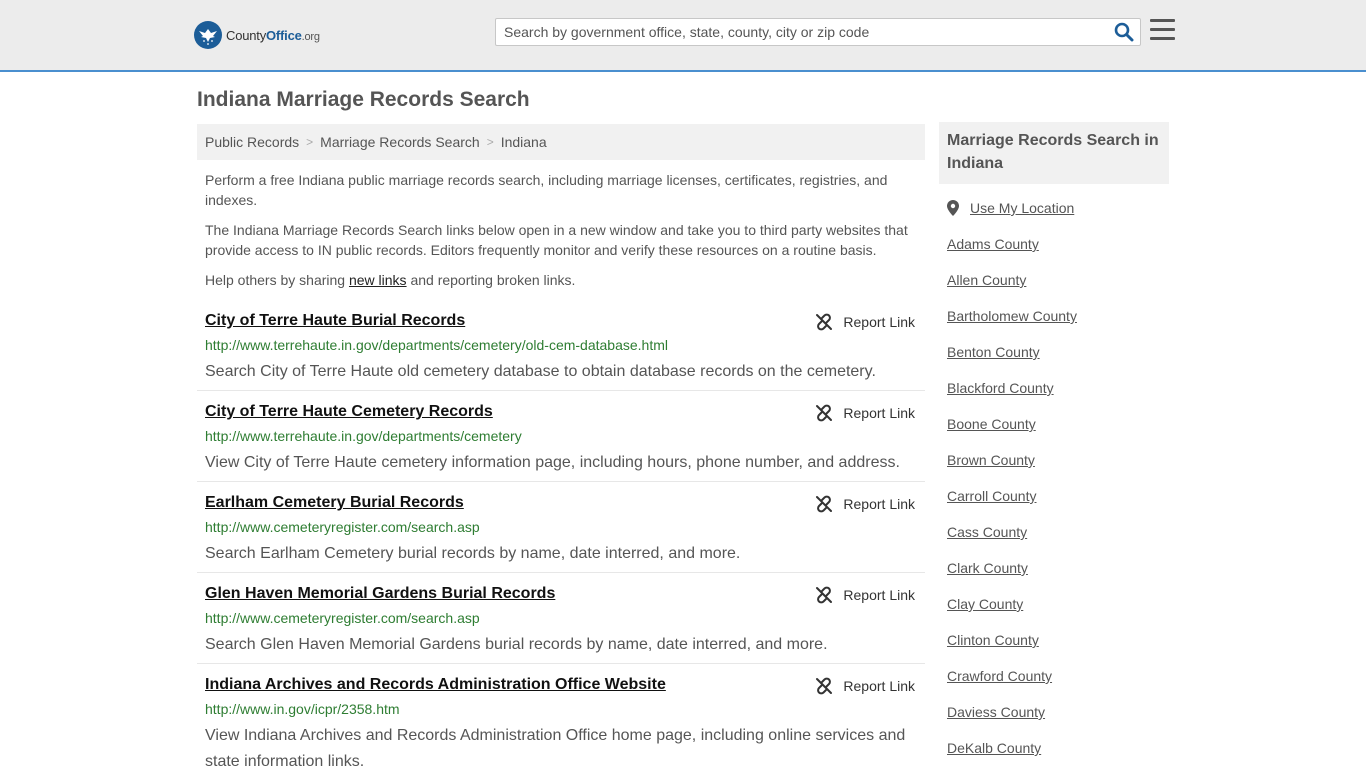  What do you see at coordinates (993, 640) in the screenshot?
I see `county-link-clinton: Clinton County` at bounding box center [993, 640].